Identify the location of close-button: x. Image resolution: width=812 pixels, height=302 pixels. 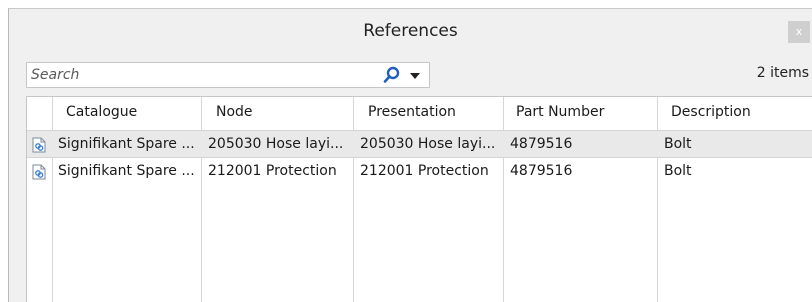
(799, 32).